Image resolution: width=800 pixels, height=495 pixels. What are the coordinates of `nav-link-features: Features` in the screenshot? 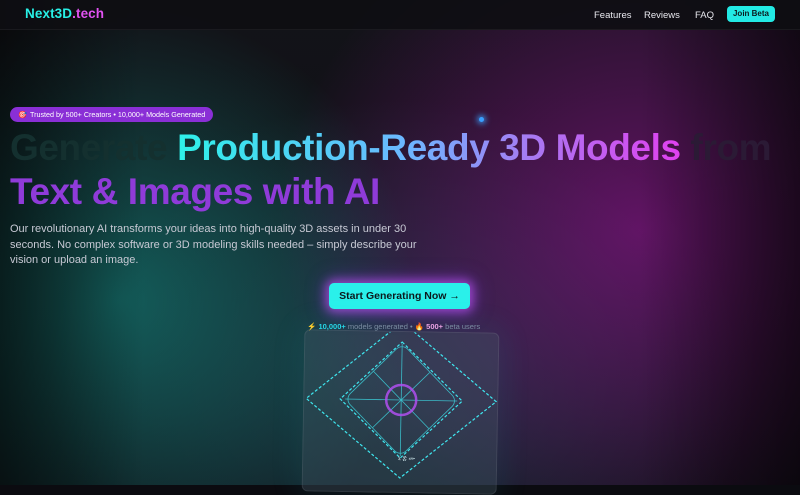 It's located at (613, 15).